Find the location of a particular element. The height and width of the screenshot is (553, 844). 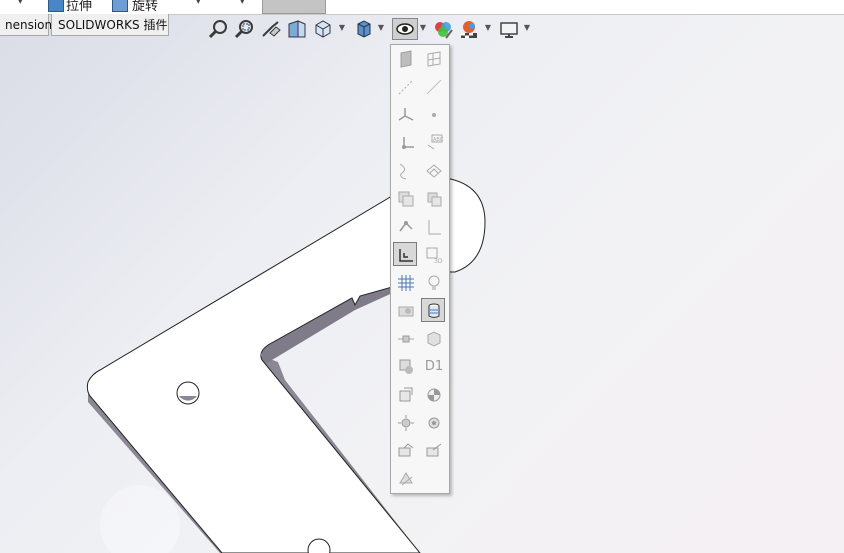

svg-text: 3D is located at coordinates (438, 261).